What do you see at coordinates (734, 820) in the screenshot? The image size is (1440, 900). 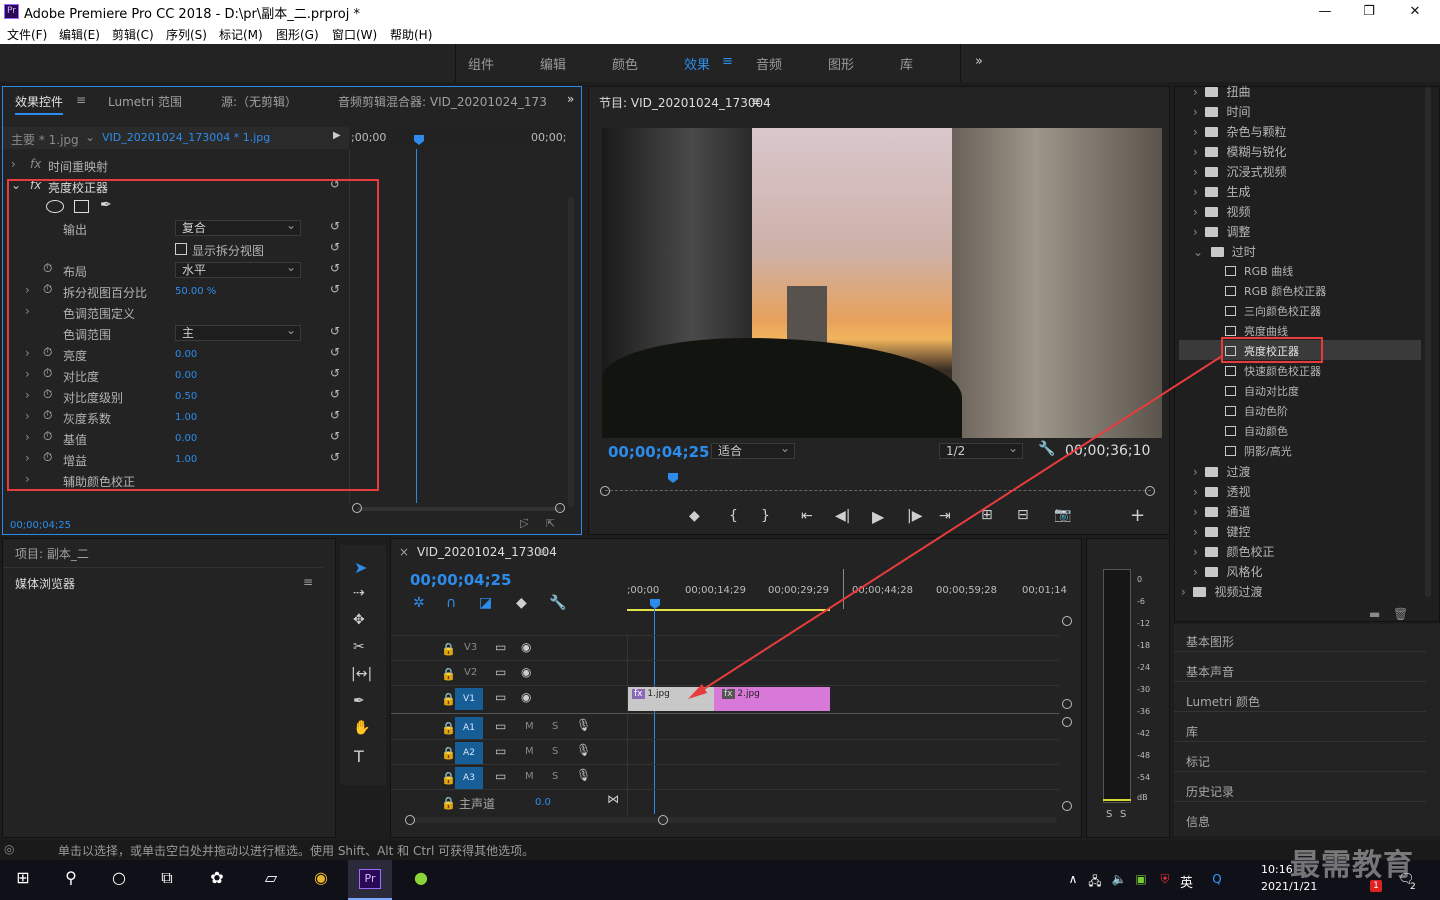 I see `timeline-h-scrollbar` at bounding box center [734, 820].